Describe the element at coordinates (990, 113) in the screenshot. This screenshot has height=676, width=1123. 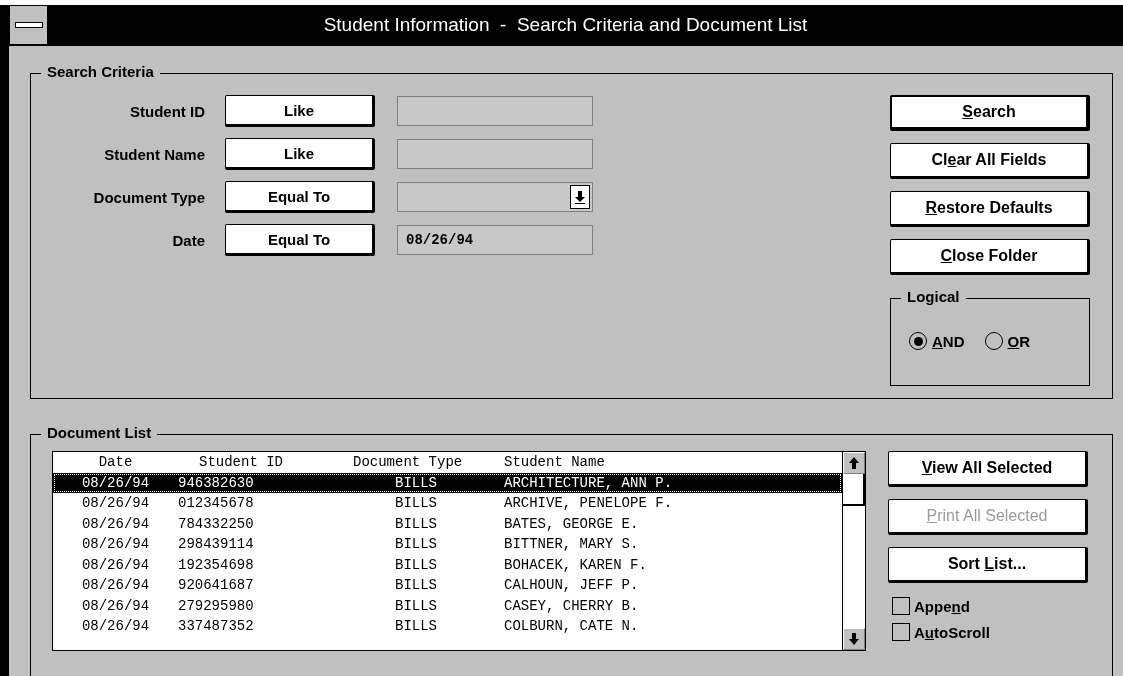
I see `command-button: Search` at that location.